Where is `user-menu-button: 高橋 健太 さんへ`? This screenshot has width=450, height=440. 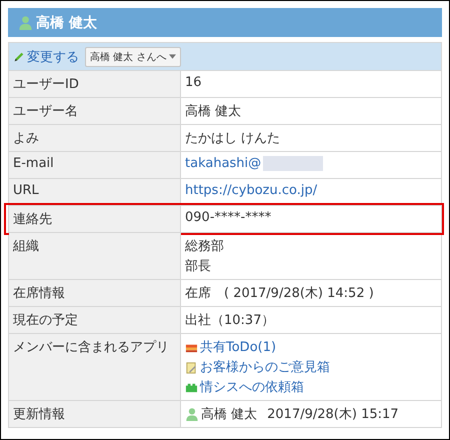
user-menu-button: 高橋 健太 さんへ is located at coordinates (133, 56).